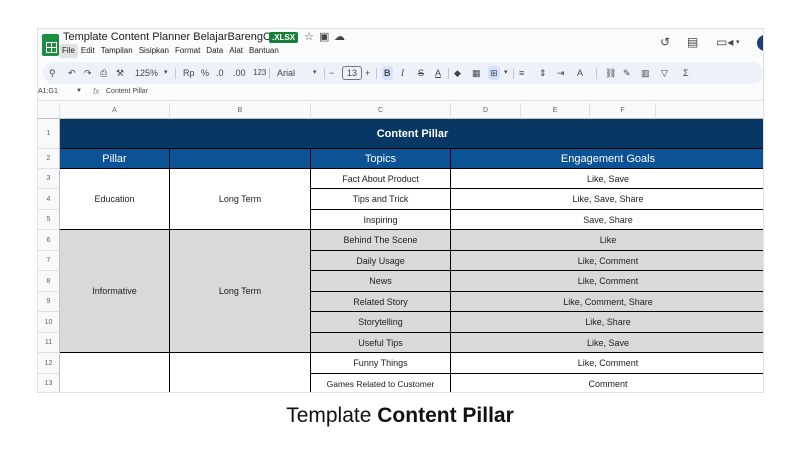  Describe the element at coordinates (543, 73) in the screenshot. I see `vertical-align-icon: ⇕` at that location.